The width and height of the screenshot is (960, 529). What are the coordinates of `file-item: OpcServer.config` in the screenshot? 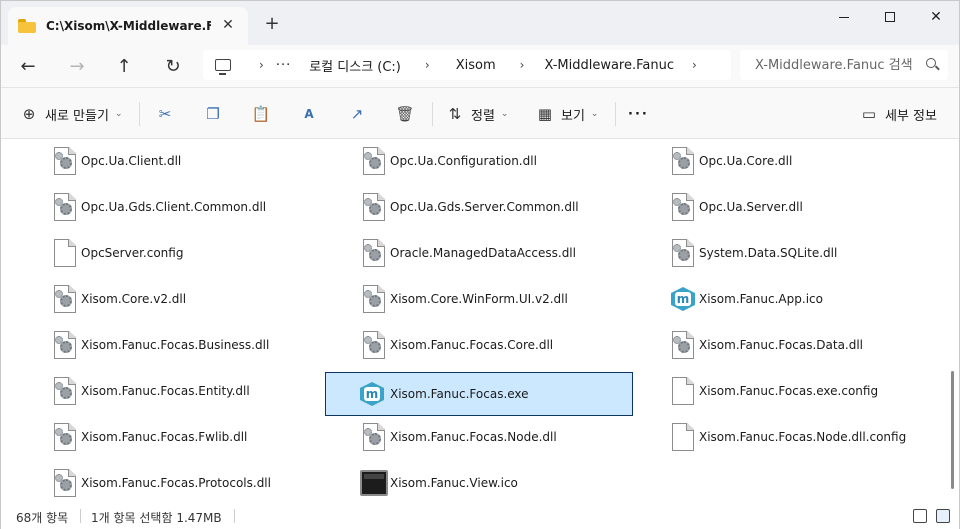 It's located at (203, 253).